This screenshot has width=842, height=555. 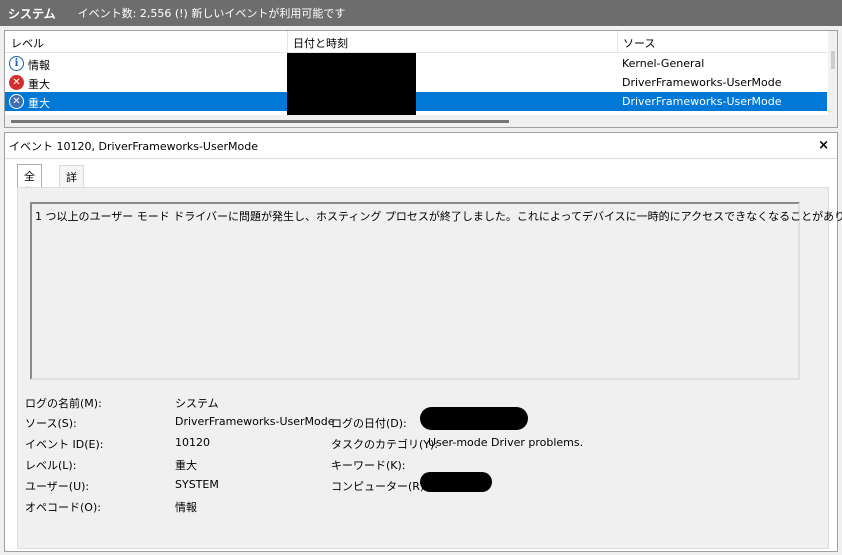 What do you see at coordinates (186, 507) in the screenshot?
I see `opcode-value: 情報` at bounding box center [186, 507].